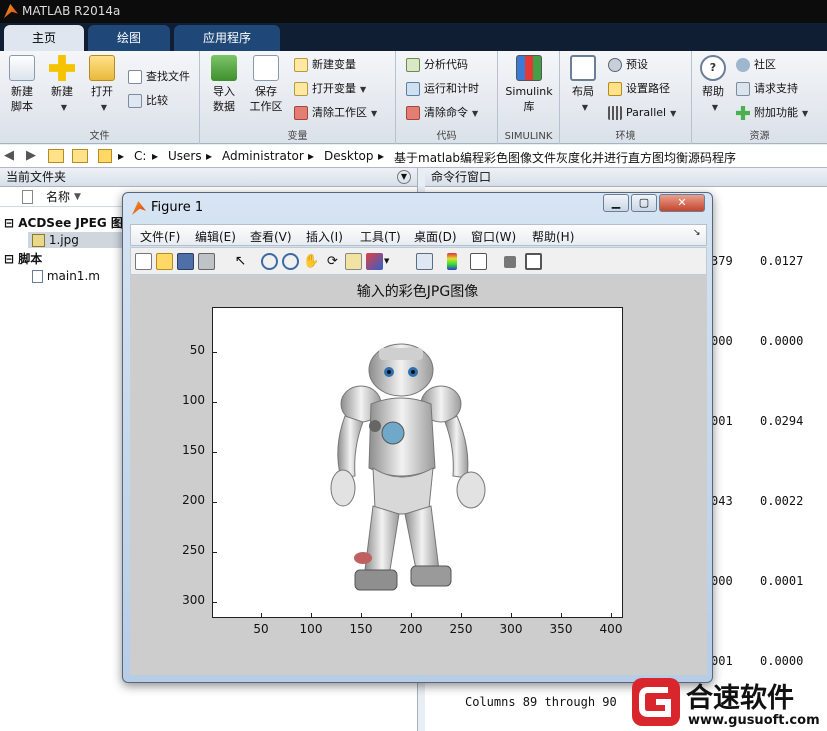 This screenshot has width=827, height=731. What do you see at coordinates (626, 177) in the screenshot?
I see `command-window-header: 命令行窗口` at bounding box center [626, 177].